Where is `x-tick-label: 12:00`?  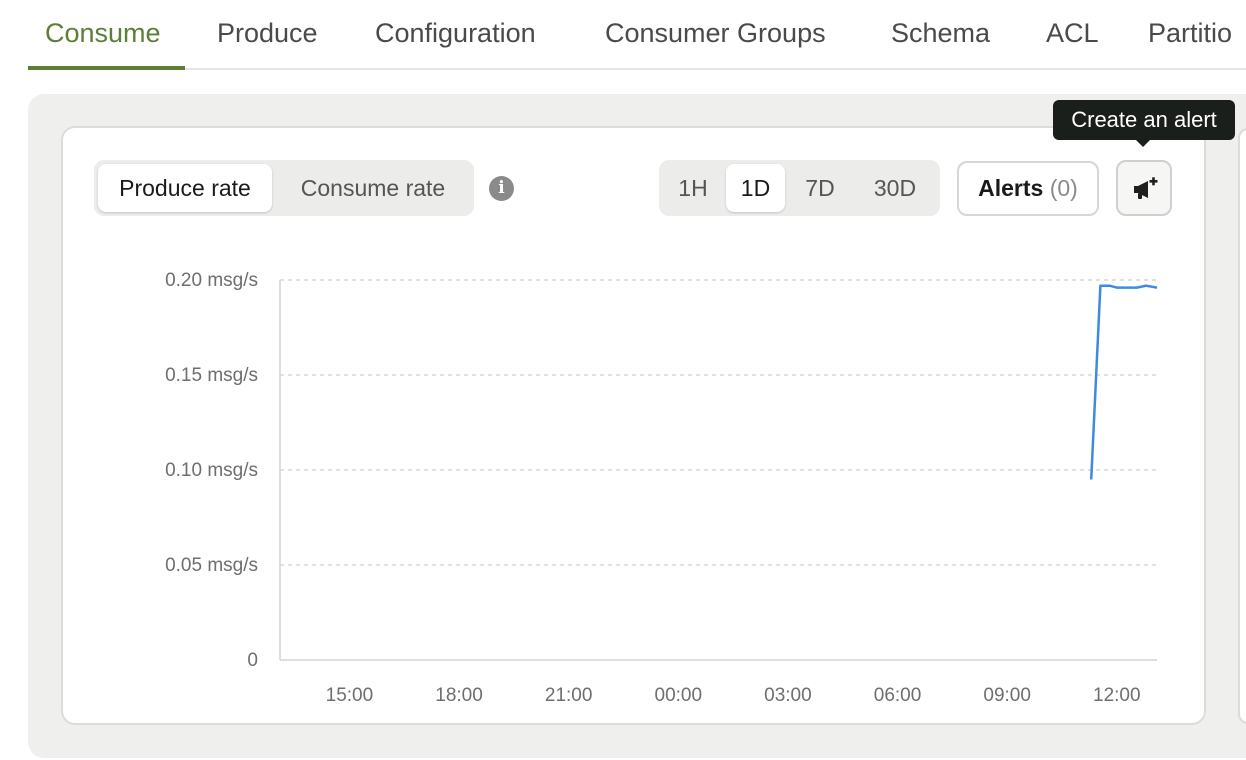
x-tick-label: 12:00 is located at coordinates (1117, 695).